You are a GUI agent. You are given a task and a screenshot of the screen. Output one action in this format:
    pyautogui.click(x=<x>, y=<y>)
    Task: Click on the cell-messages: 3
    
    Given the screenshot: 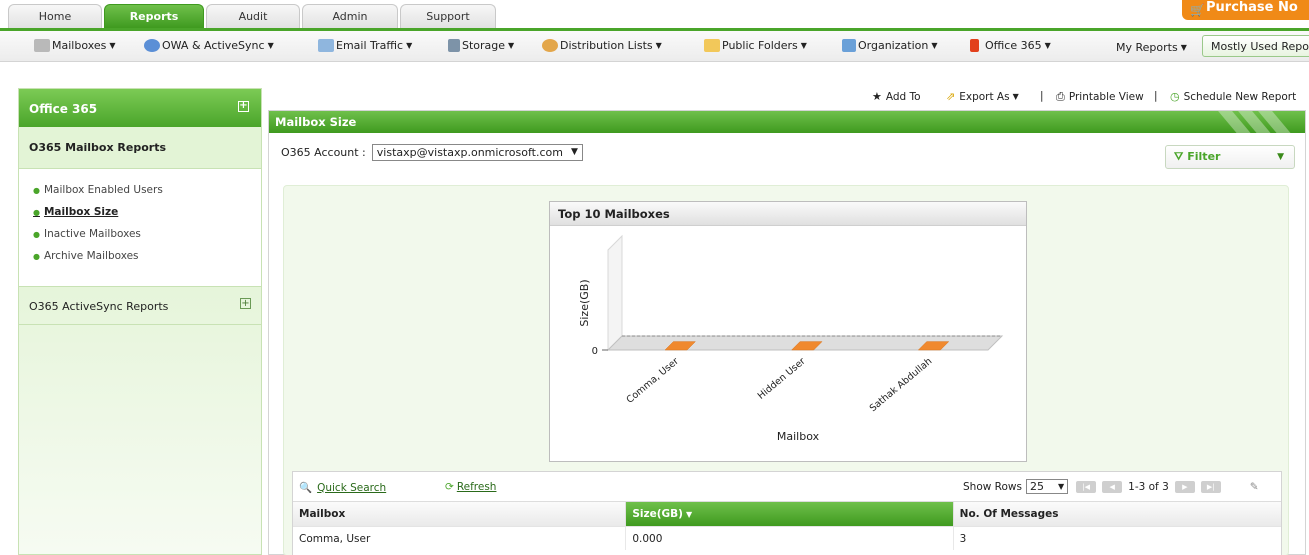 What is the action you would take?
    pyautogui.click(x=963, y=539)
    